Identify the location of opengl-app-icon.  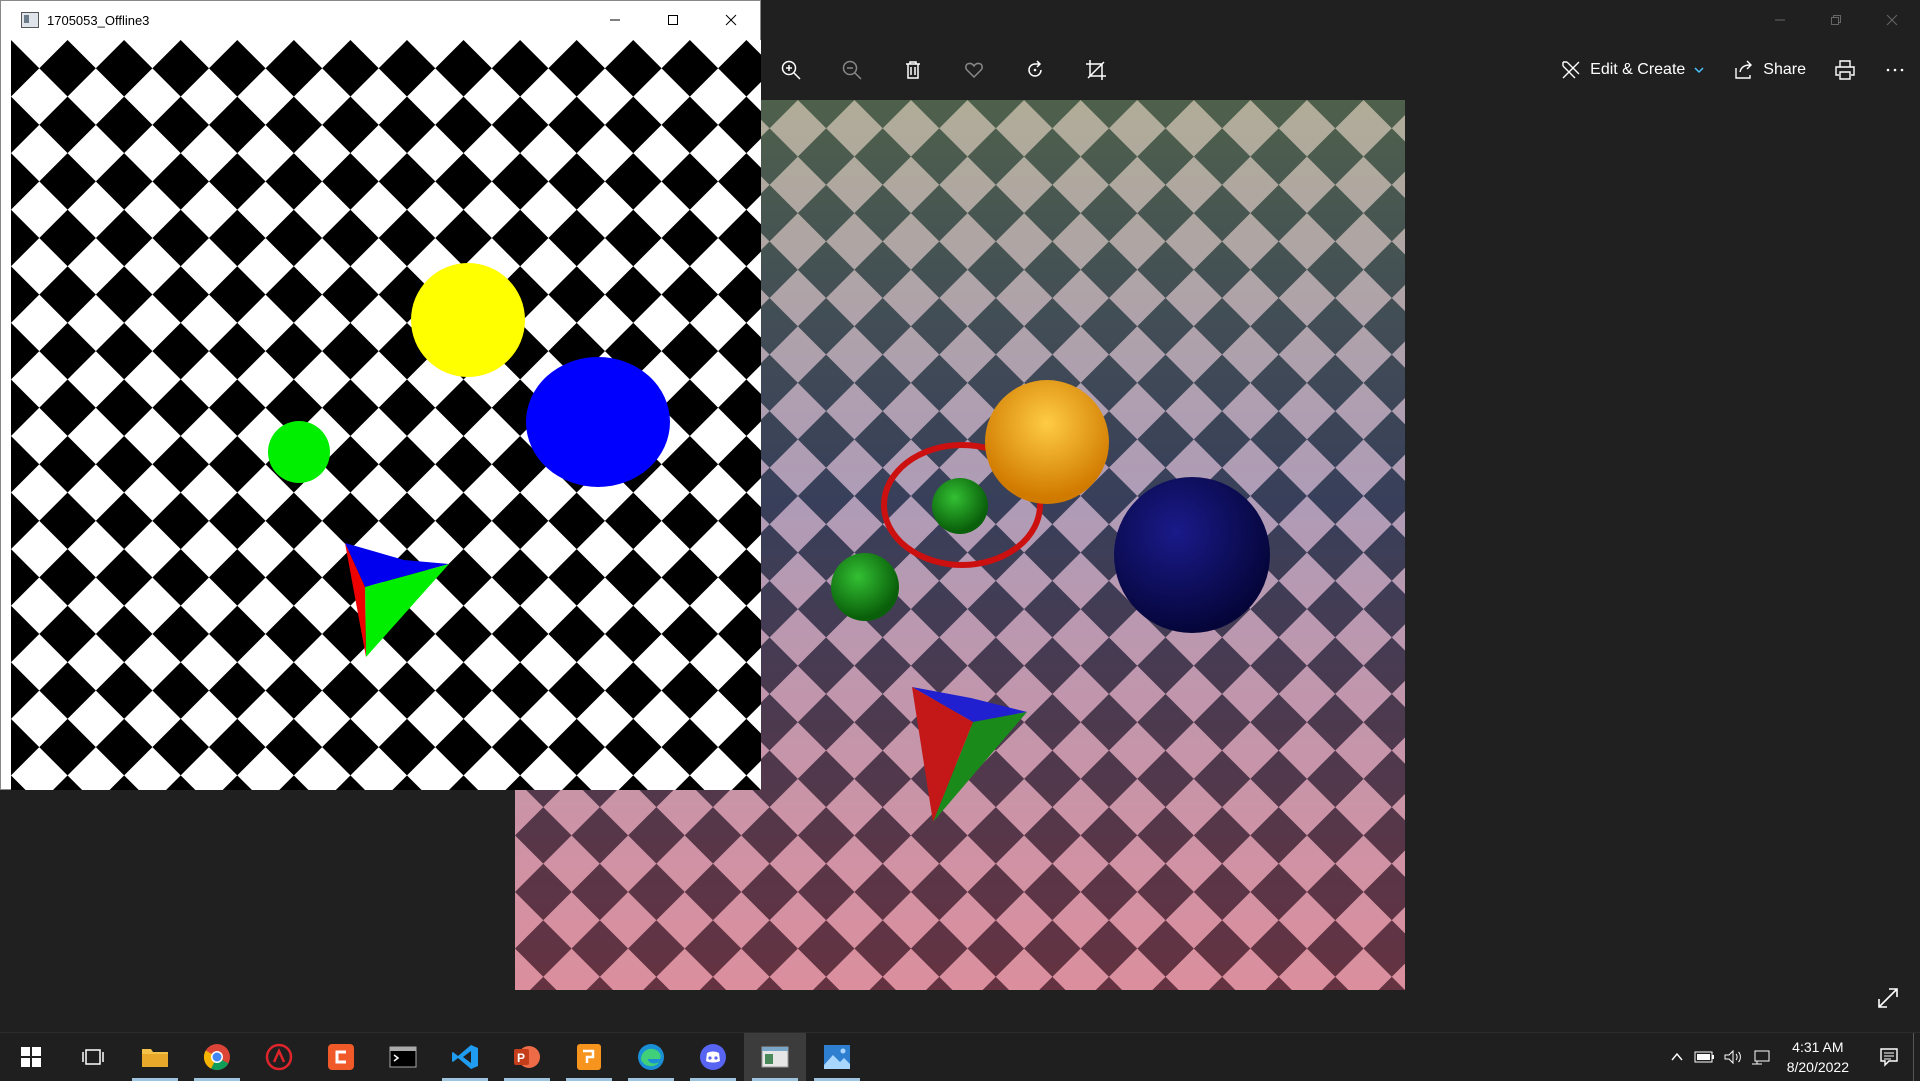
(775, 1057).